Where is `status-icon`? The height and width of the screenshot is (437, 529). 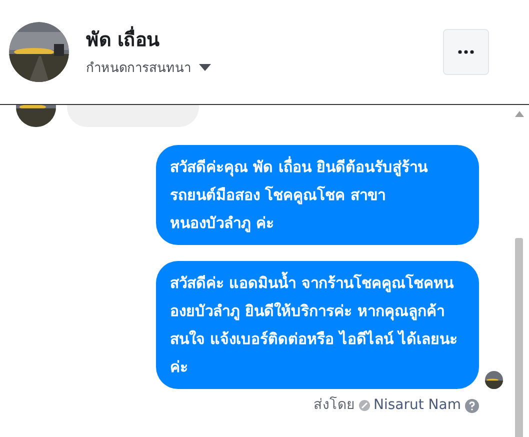 status-icon is located at coordinates (364, 405).